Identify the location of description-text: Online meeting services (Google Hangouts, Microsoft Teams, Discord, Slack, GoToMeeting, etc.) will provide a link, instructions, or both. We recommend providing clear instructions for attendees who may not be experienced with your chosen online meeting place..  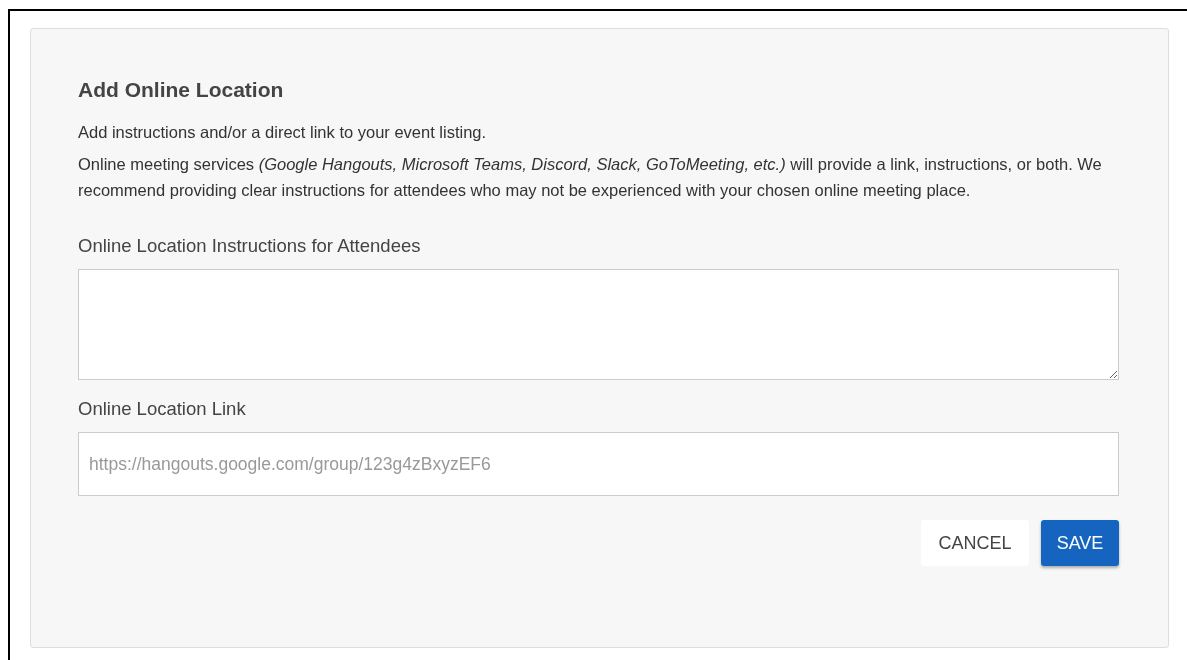
(590, 177).